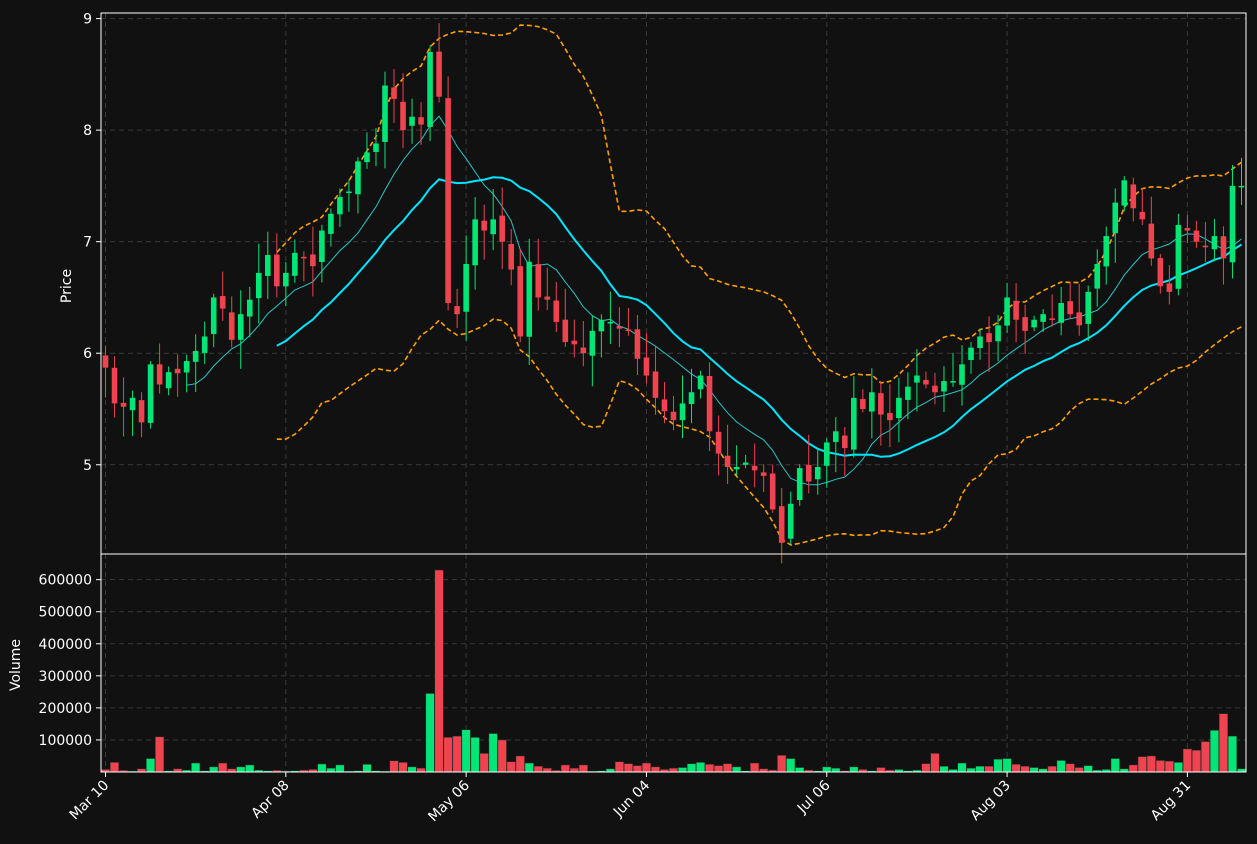 The image size is (1257, 844). I want to click on price-tick-label: 8, so click(87, 131).